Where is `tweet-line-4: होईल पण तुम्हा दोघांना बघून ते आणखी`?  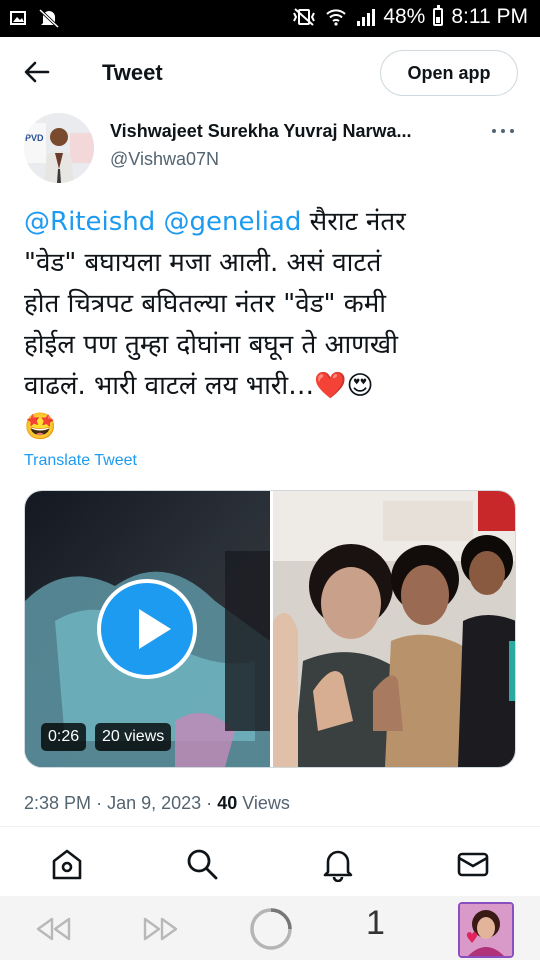 tweet-line-4: होईल पण तुम्हा दोघांना बघून ते आणखी is located at coordinates (211, 345).